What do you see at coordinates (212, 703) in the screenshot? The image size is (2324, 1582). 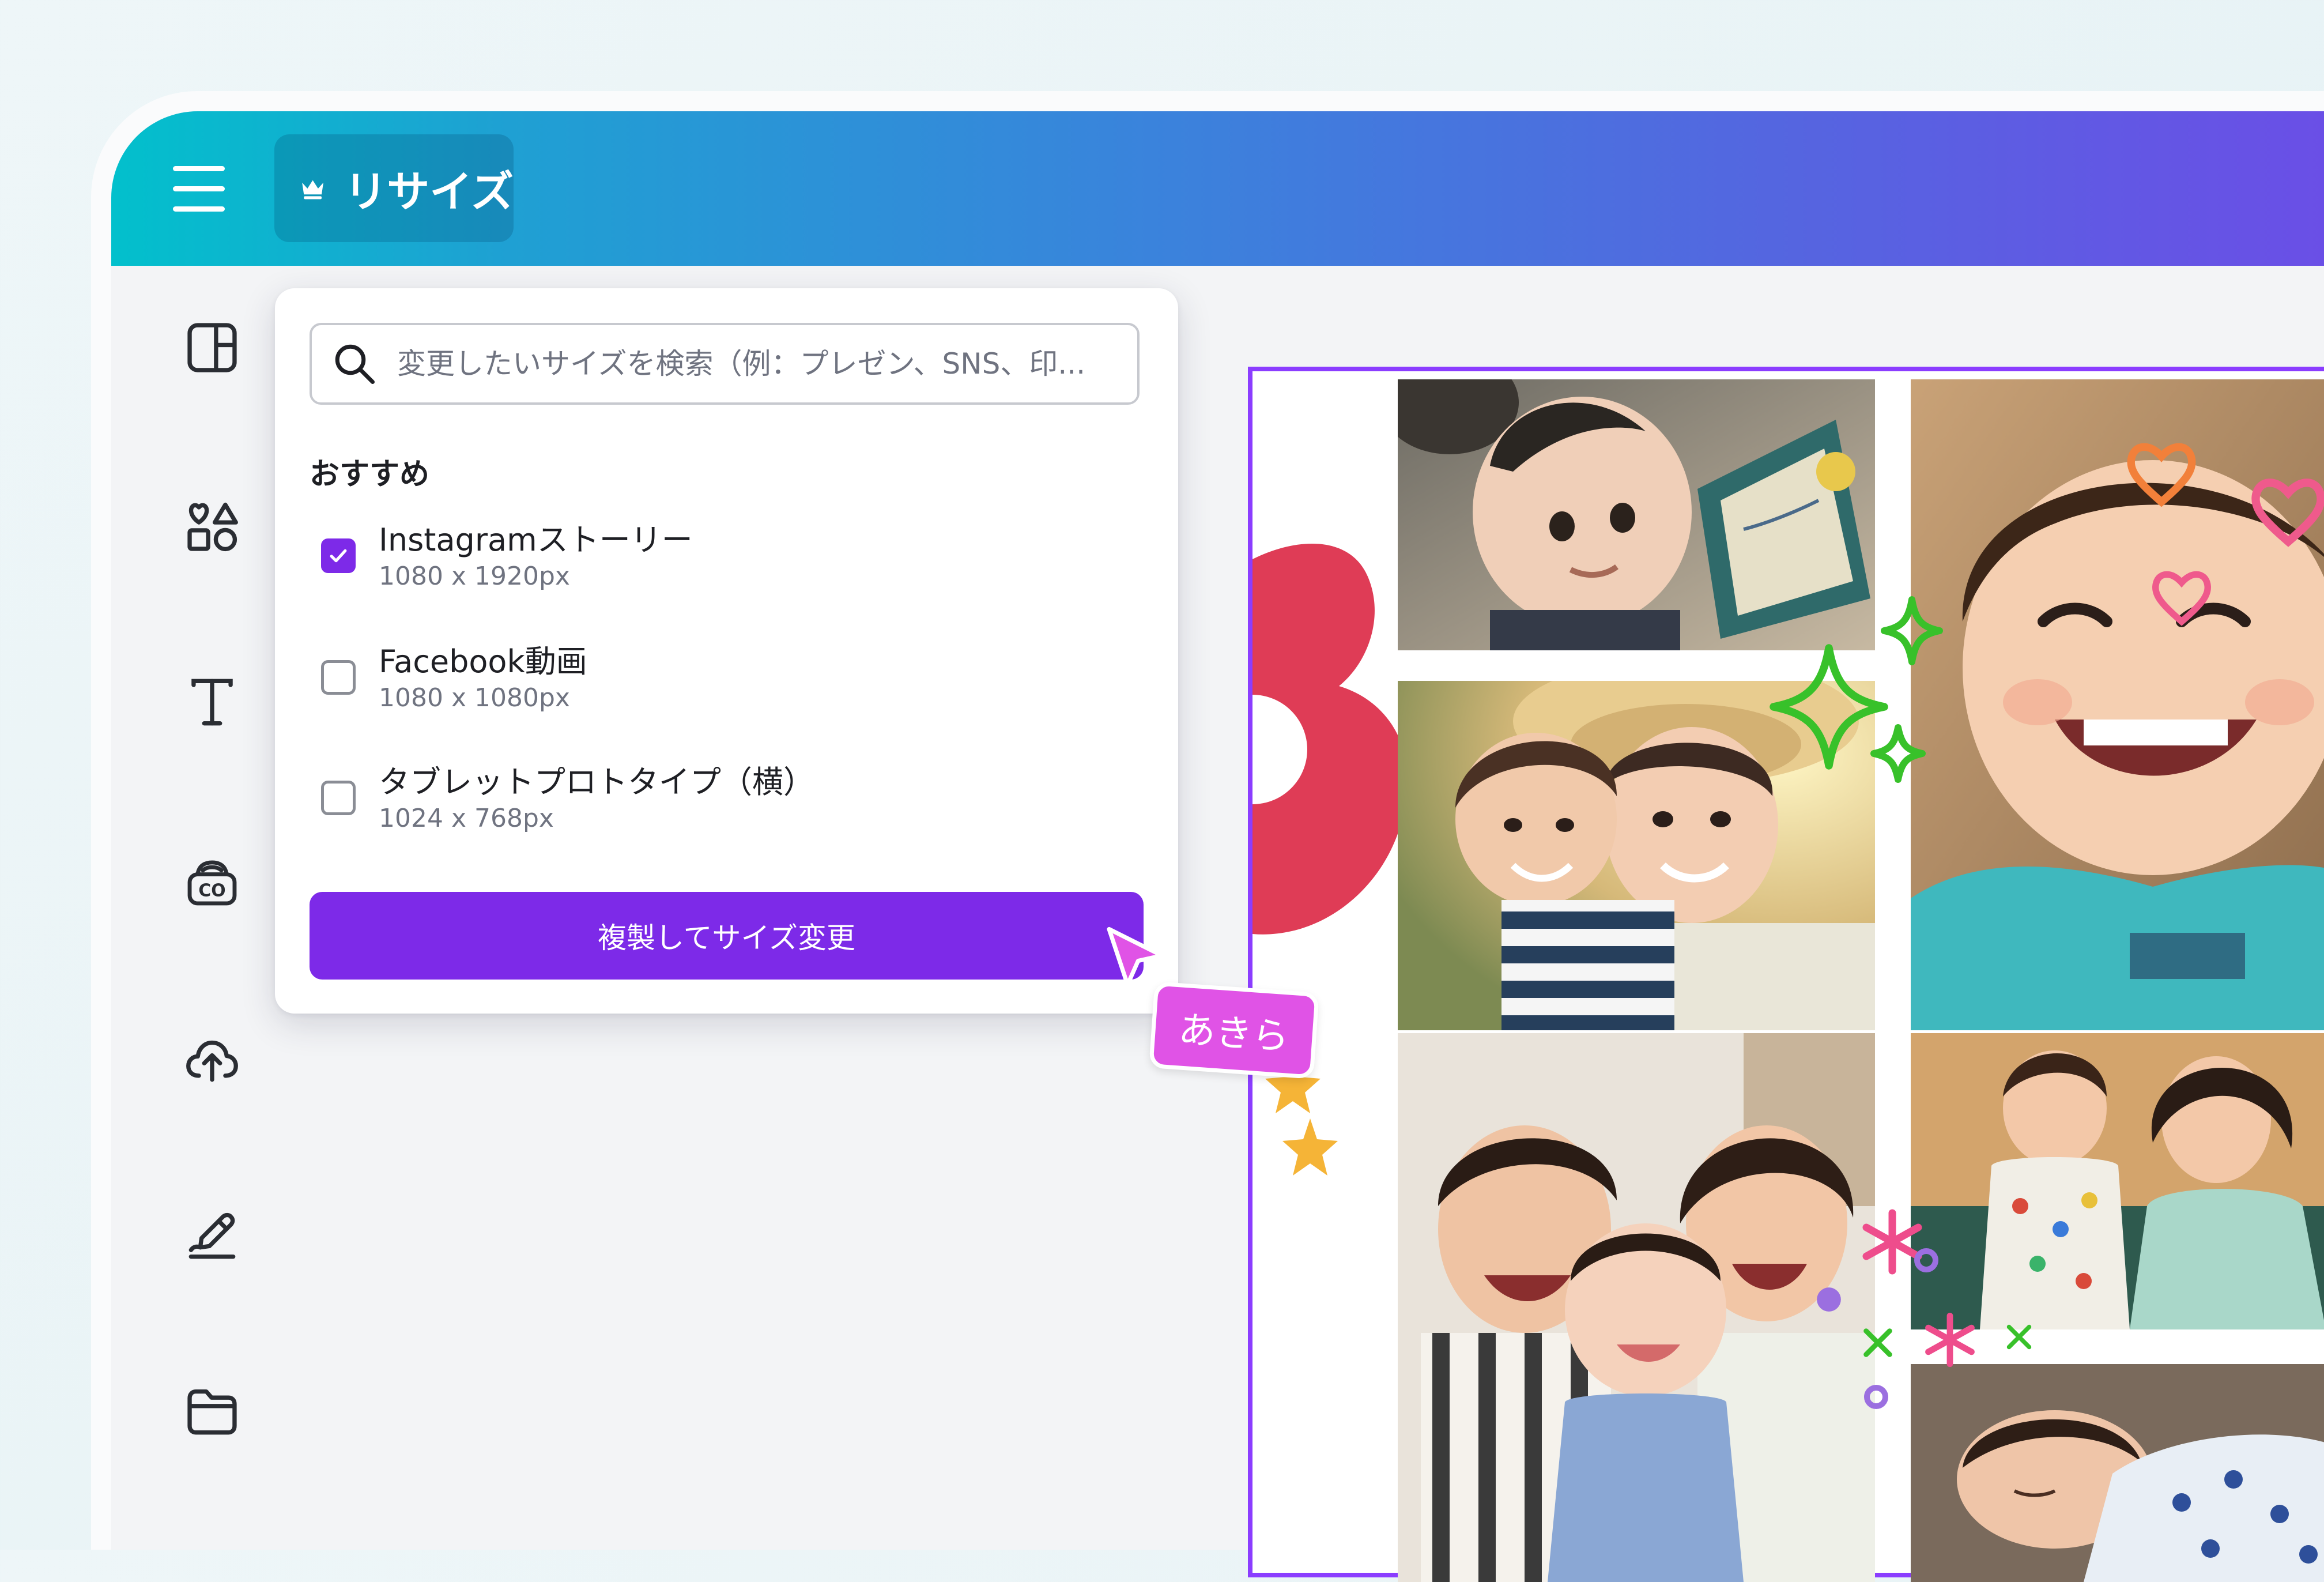 I see `text-icon` at bounding box center [212, 703].